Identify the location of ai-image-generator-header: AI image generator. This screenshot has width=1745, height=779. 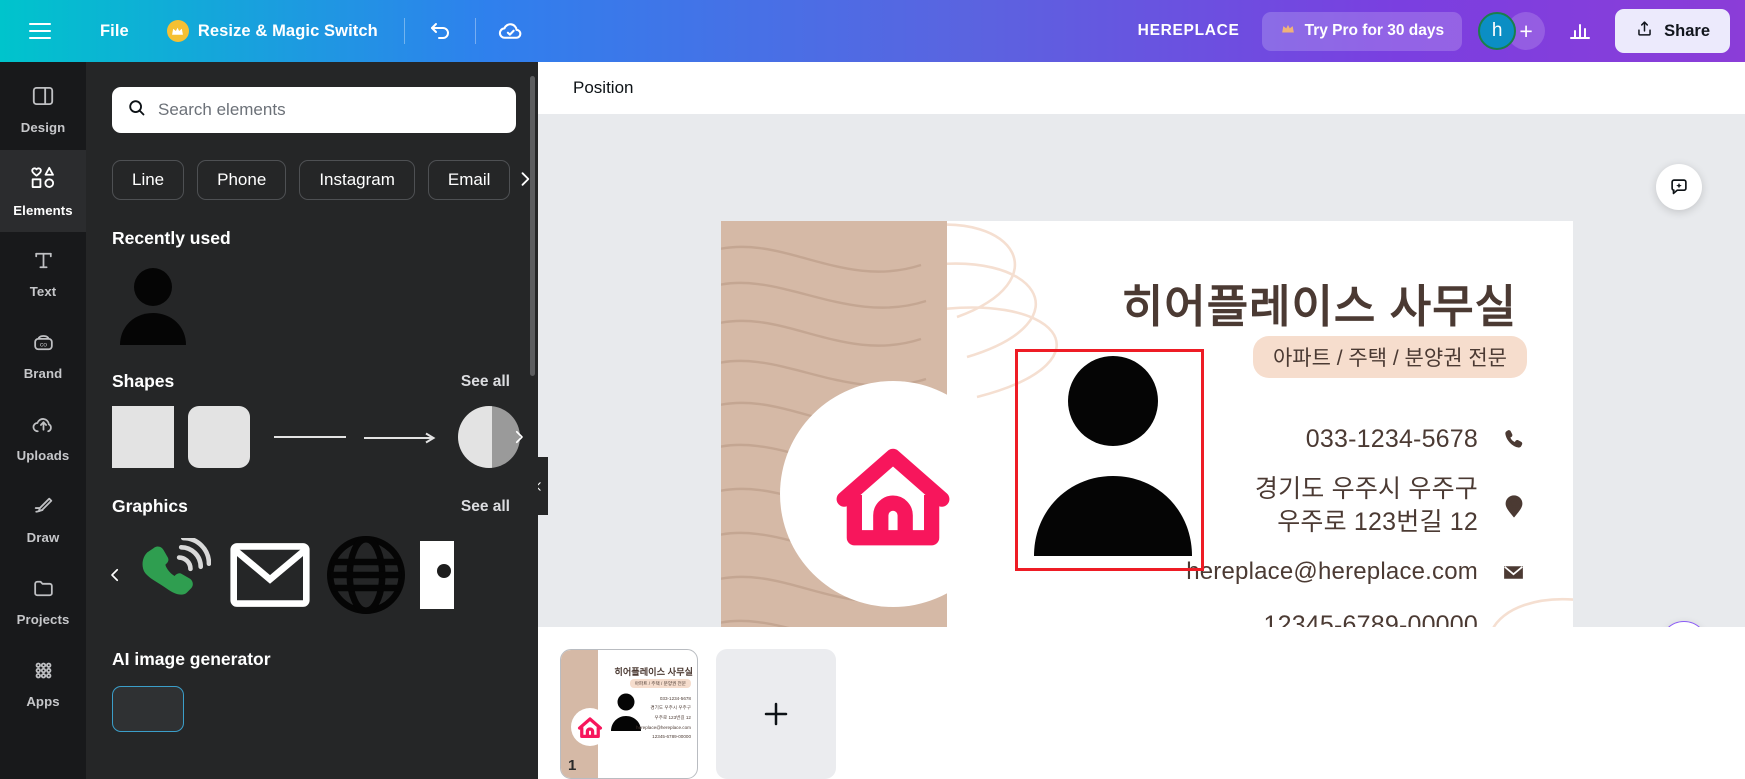
(311, 659).